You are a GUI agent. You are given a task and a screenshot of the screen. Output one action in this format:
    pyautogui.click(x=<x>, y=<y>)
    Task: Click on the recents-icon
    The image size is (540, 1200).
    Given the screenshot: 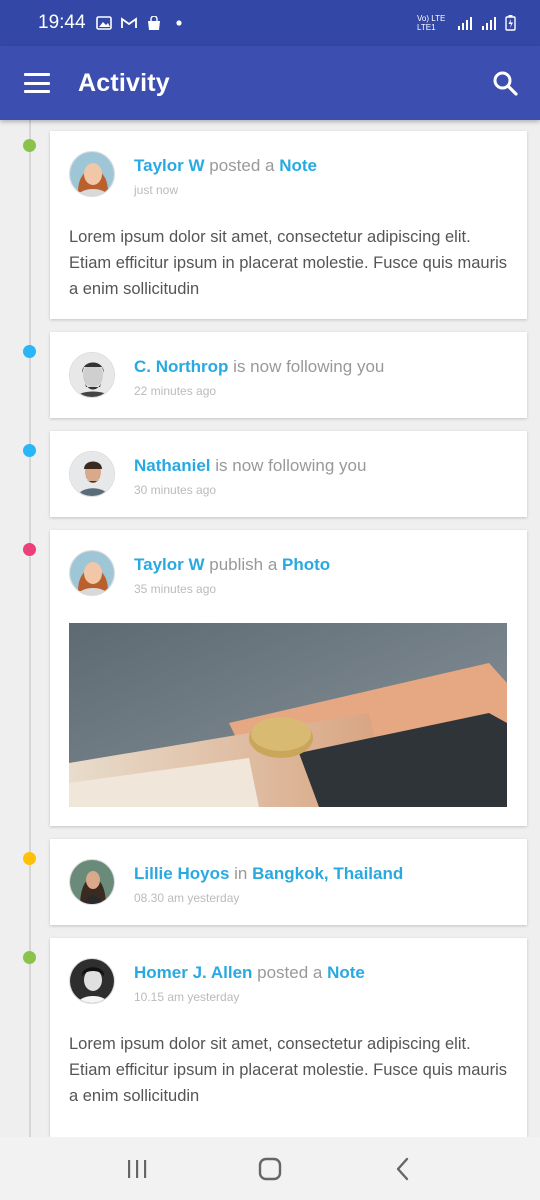 What is the action you would take?
    pyautogui.click(x=137, y=1169)
    